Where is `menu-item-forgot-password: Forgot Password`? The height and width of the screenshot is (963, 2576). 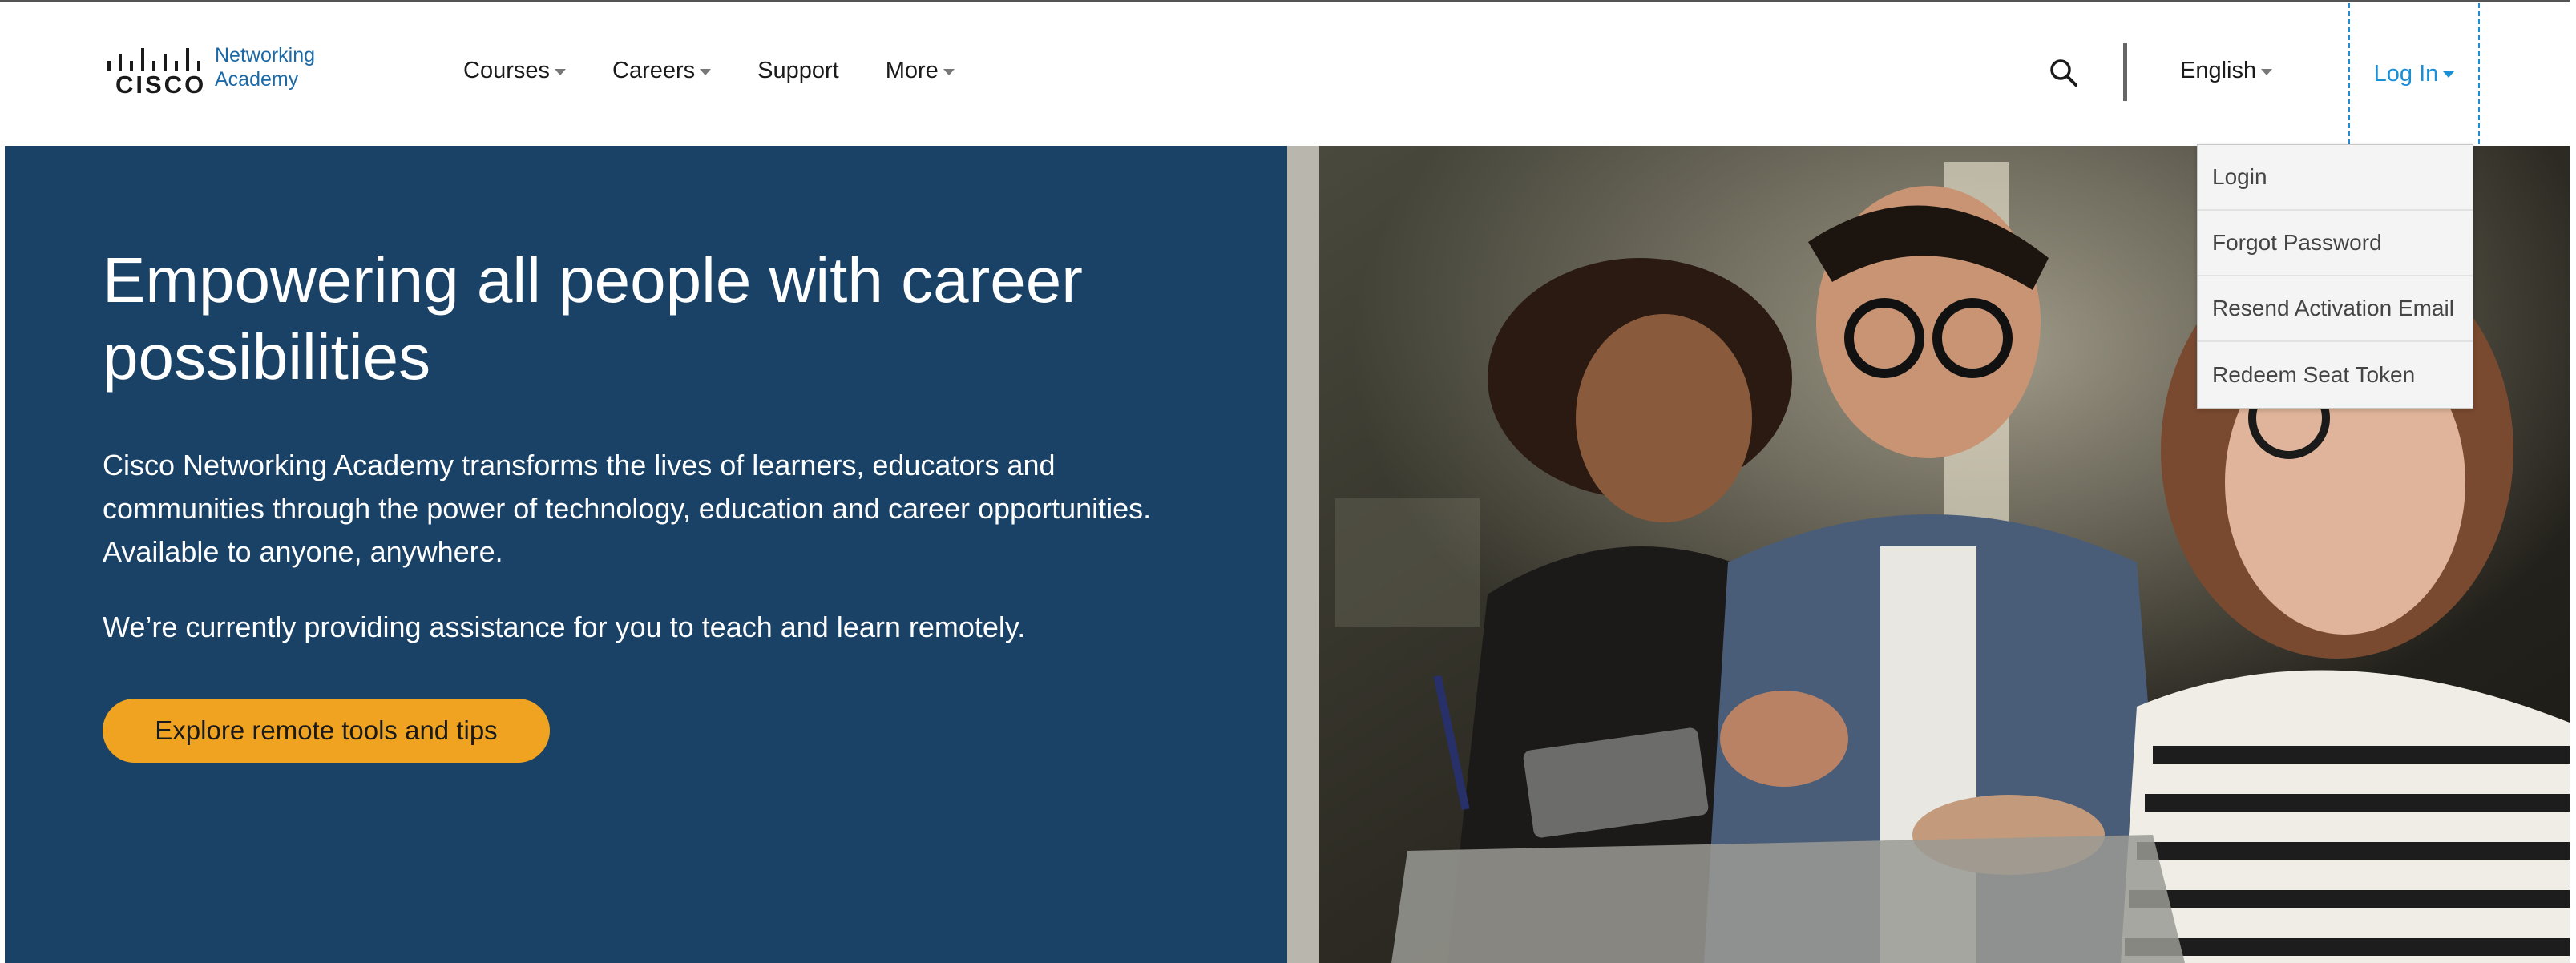 menu-item-forgot-password: Forgot Password is located at coordinates (2336, 243).